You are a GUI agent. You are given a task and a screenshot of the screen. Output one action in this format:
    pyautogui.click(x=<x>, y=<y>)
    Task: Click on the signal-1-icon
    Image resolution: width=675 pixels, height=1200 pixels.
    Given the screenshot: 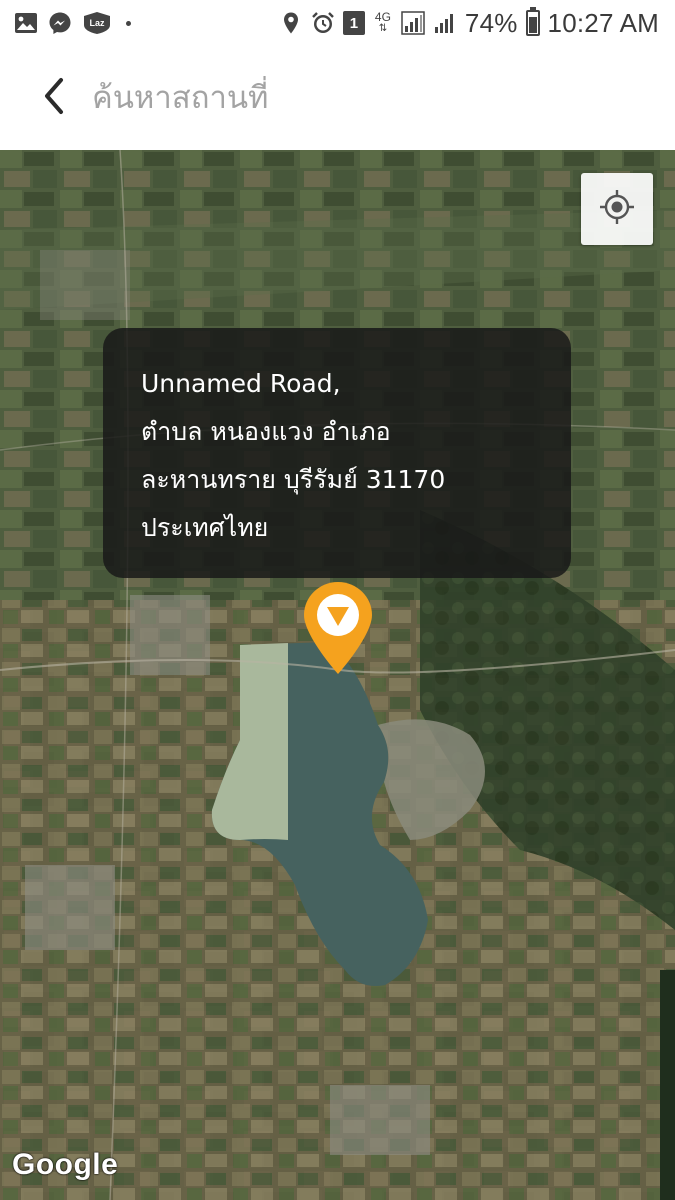 What is the action you would take?
    pyautogui.click(x=413, y=23)
    